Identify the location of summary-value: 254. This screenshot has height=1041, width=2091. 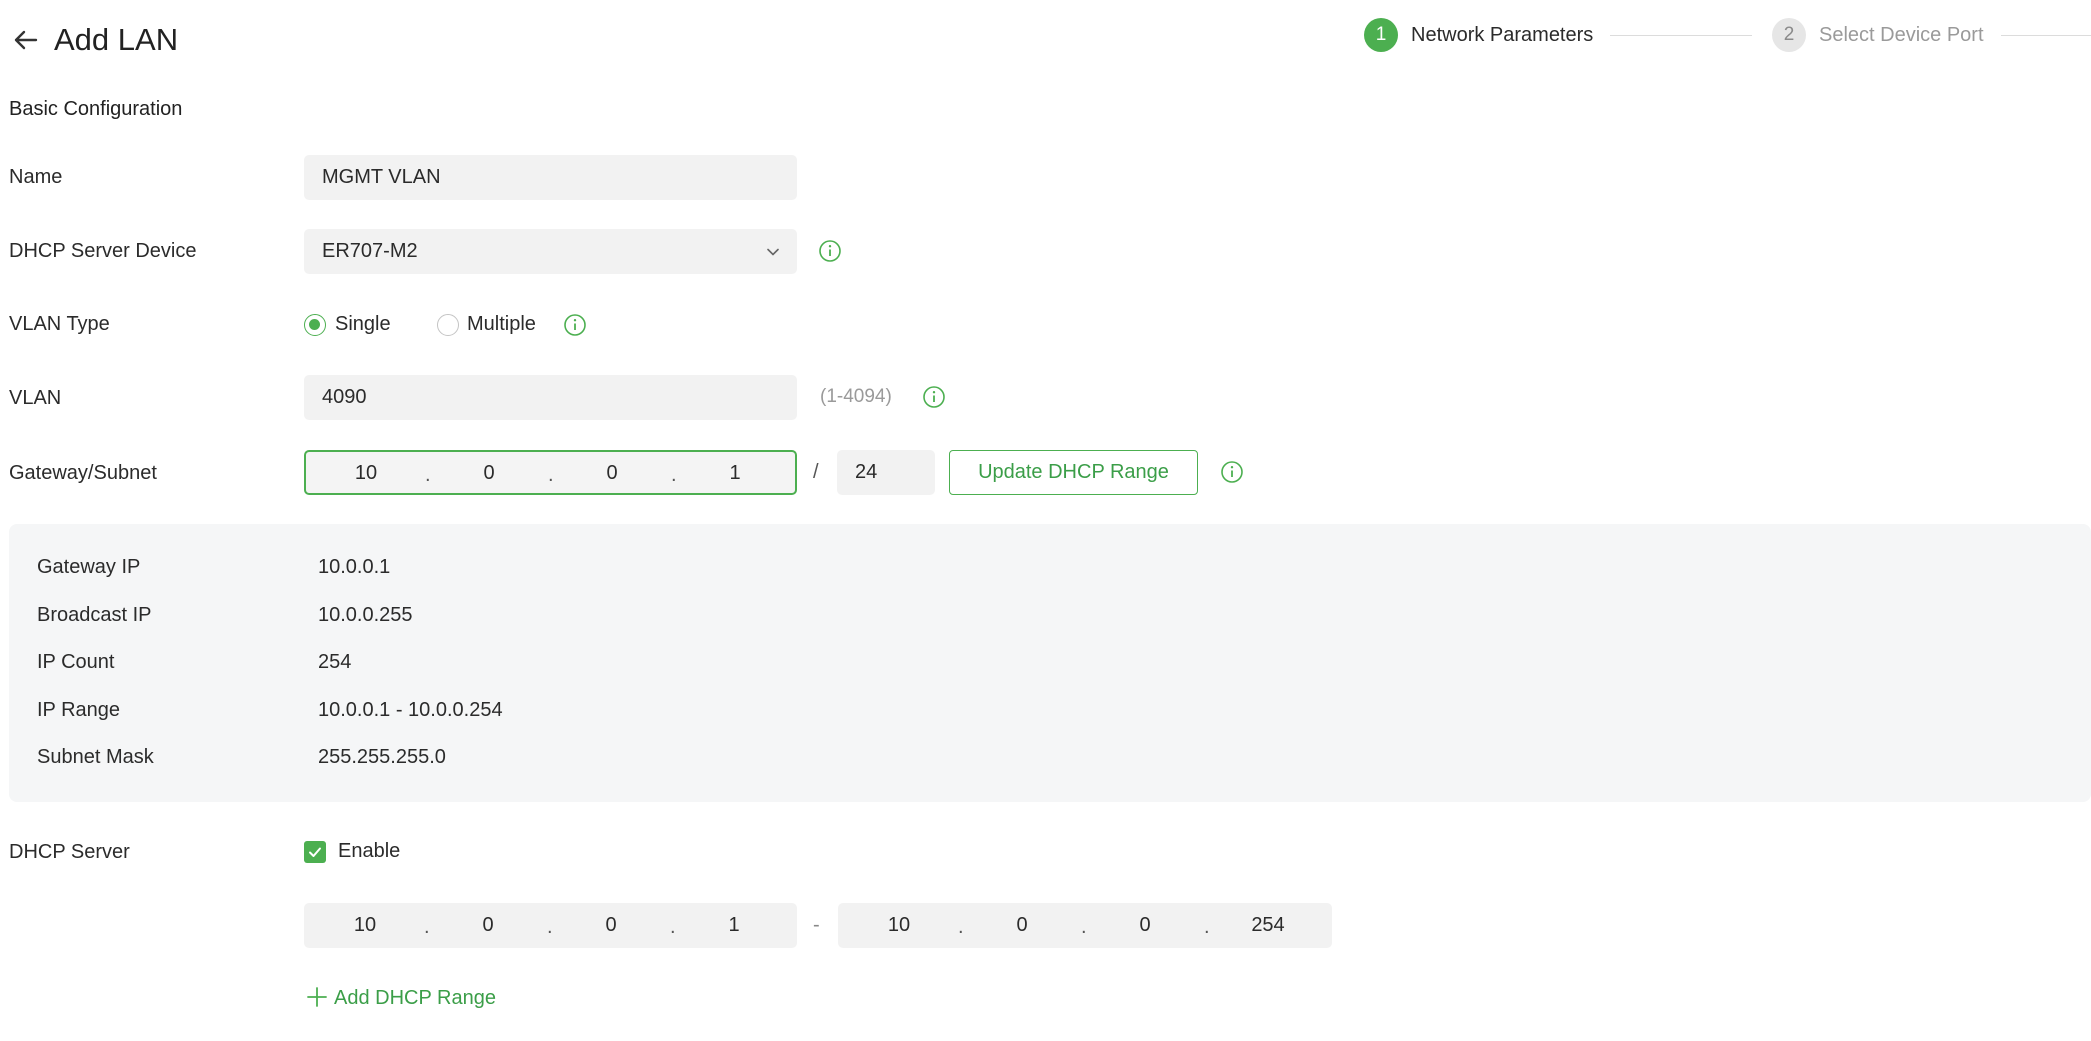
(335, 662).